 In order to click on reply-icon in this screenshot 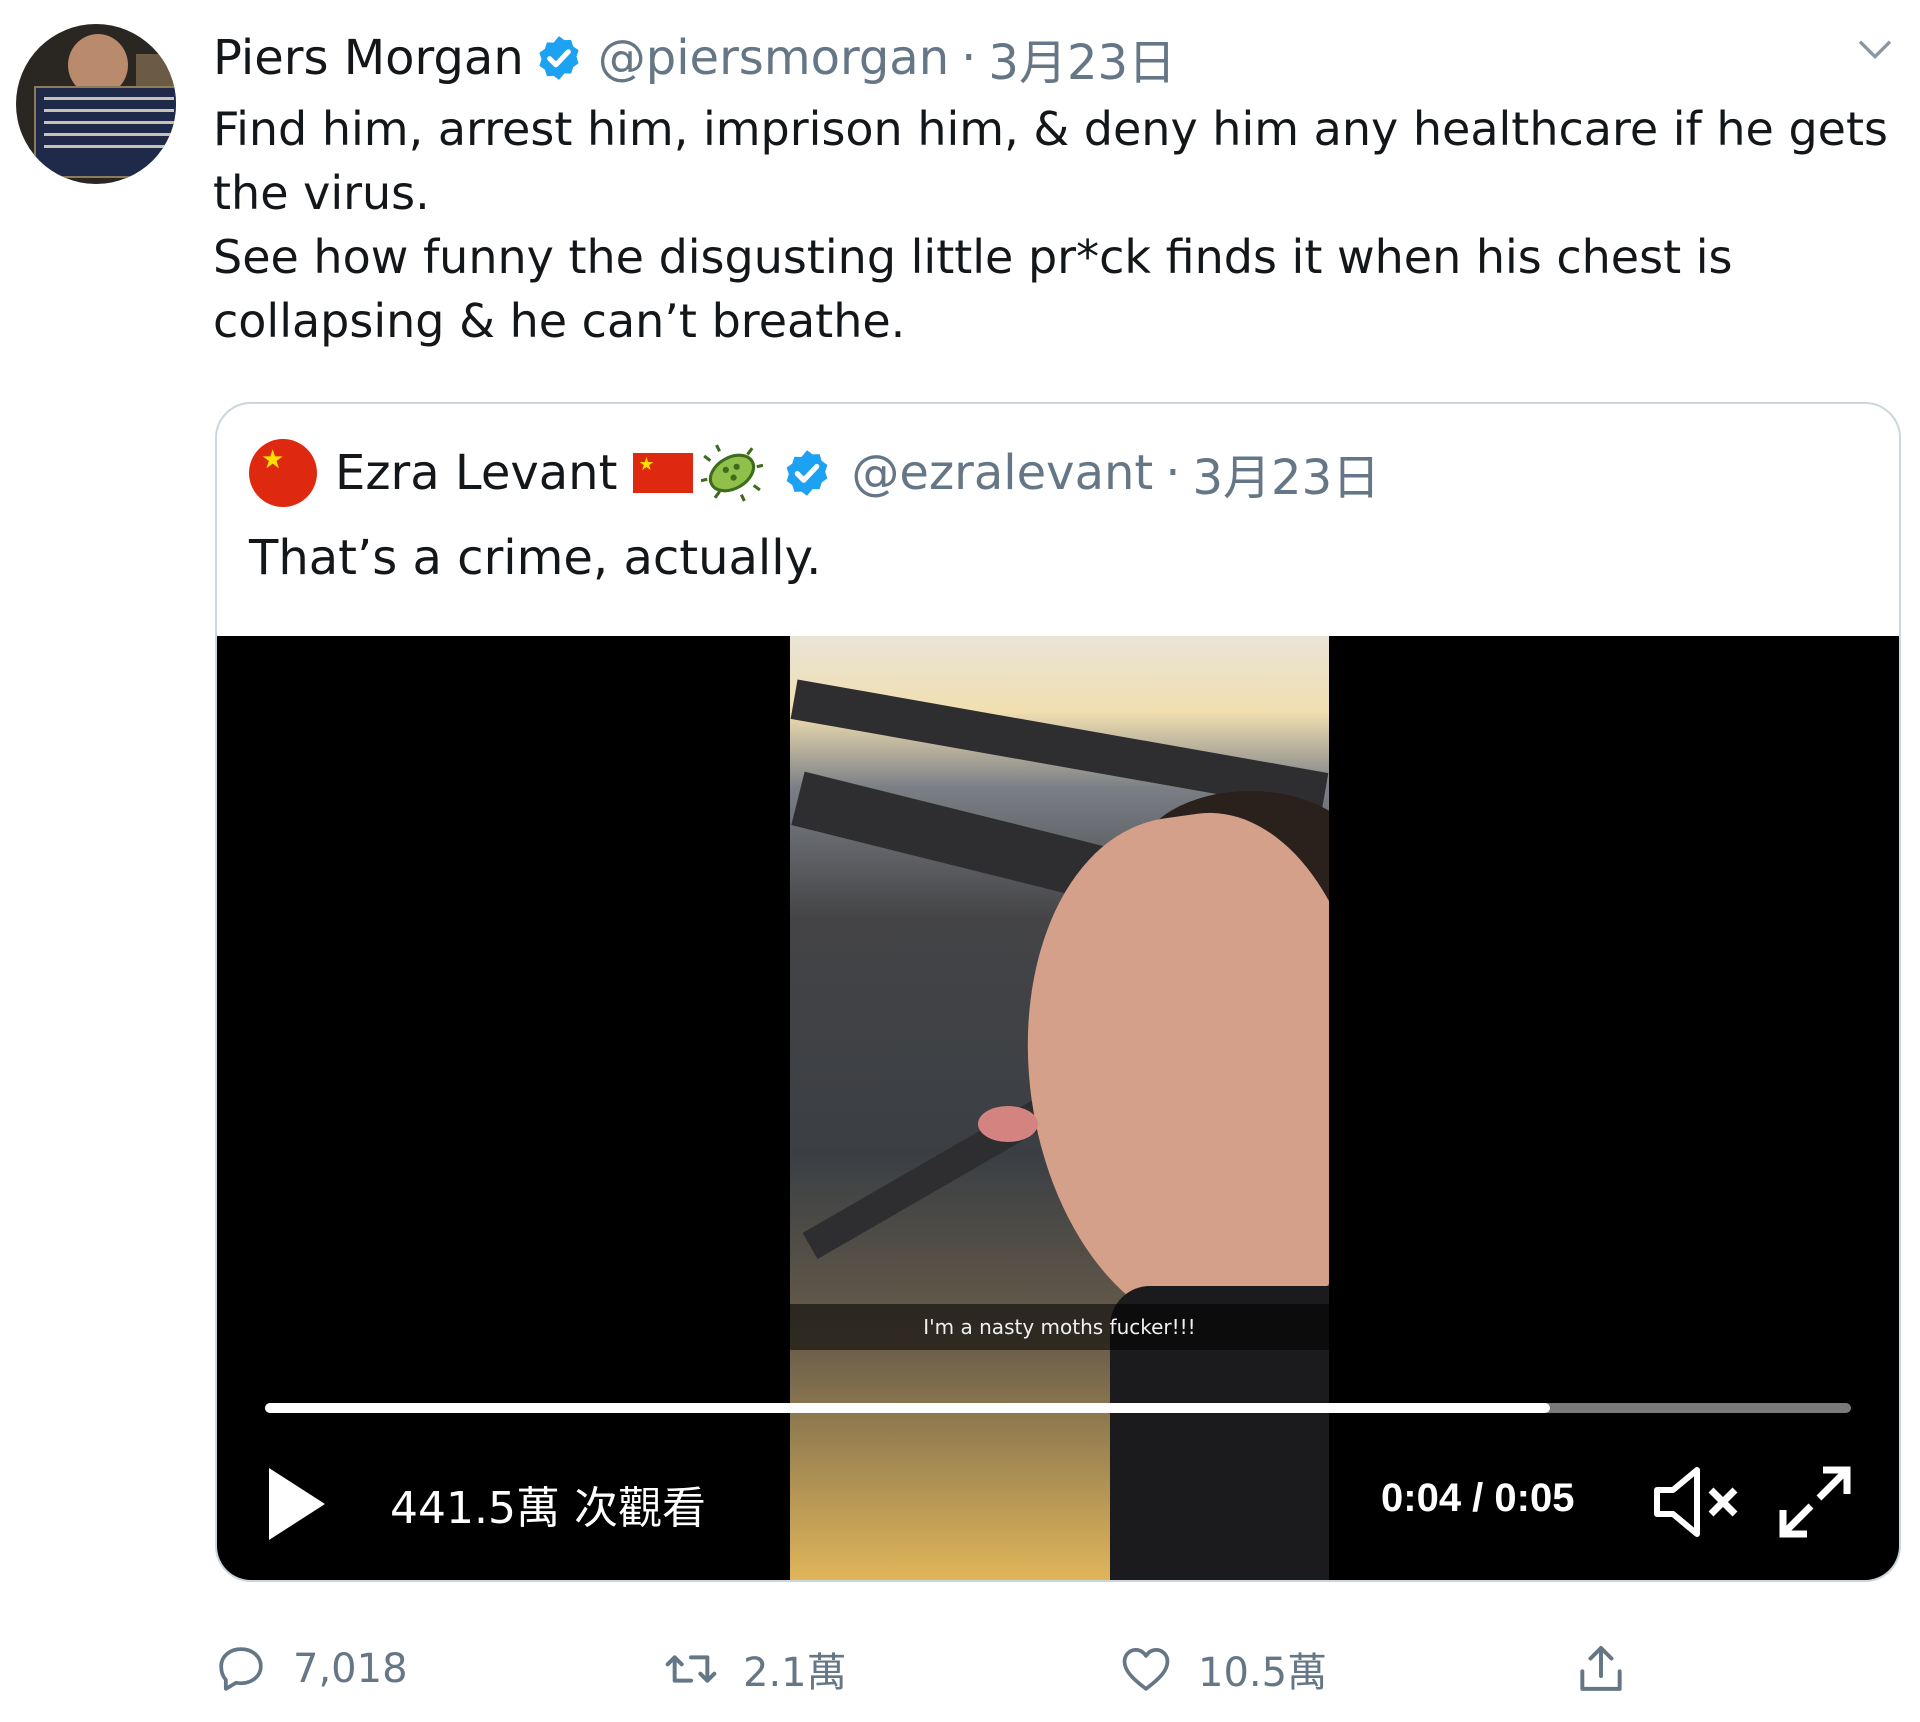, I will do `click(241, 1669)`.